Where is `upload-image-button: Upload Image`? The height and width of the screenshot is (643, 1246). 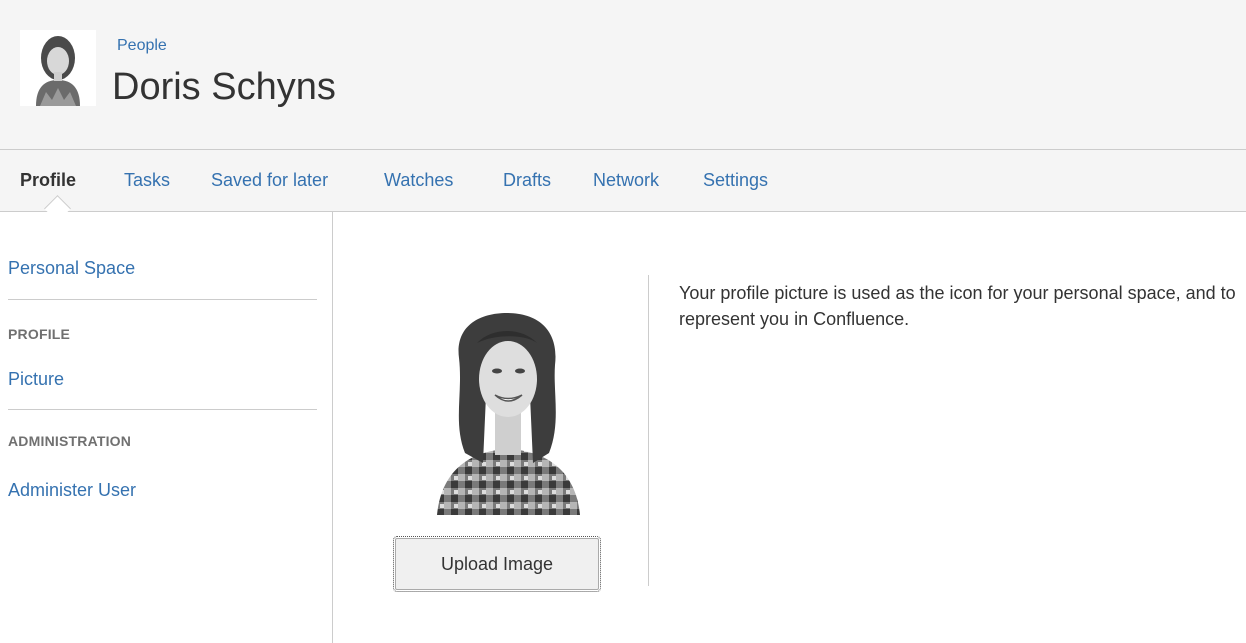 upload-image-button: Upload Image is located at coordinates (497, 564).